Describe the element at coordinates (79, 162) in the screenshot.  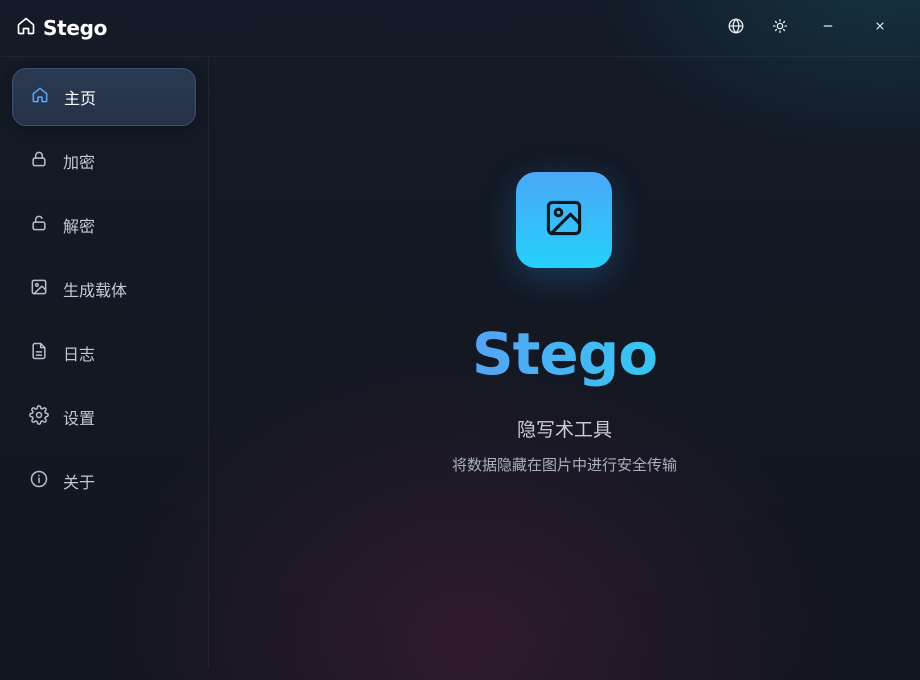
I see `sidebar-item-label: 加密` at that location.